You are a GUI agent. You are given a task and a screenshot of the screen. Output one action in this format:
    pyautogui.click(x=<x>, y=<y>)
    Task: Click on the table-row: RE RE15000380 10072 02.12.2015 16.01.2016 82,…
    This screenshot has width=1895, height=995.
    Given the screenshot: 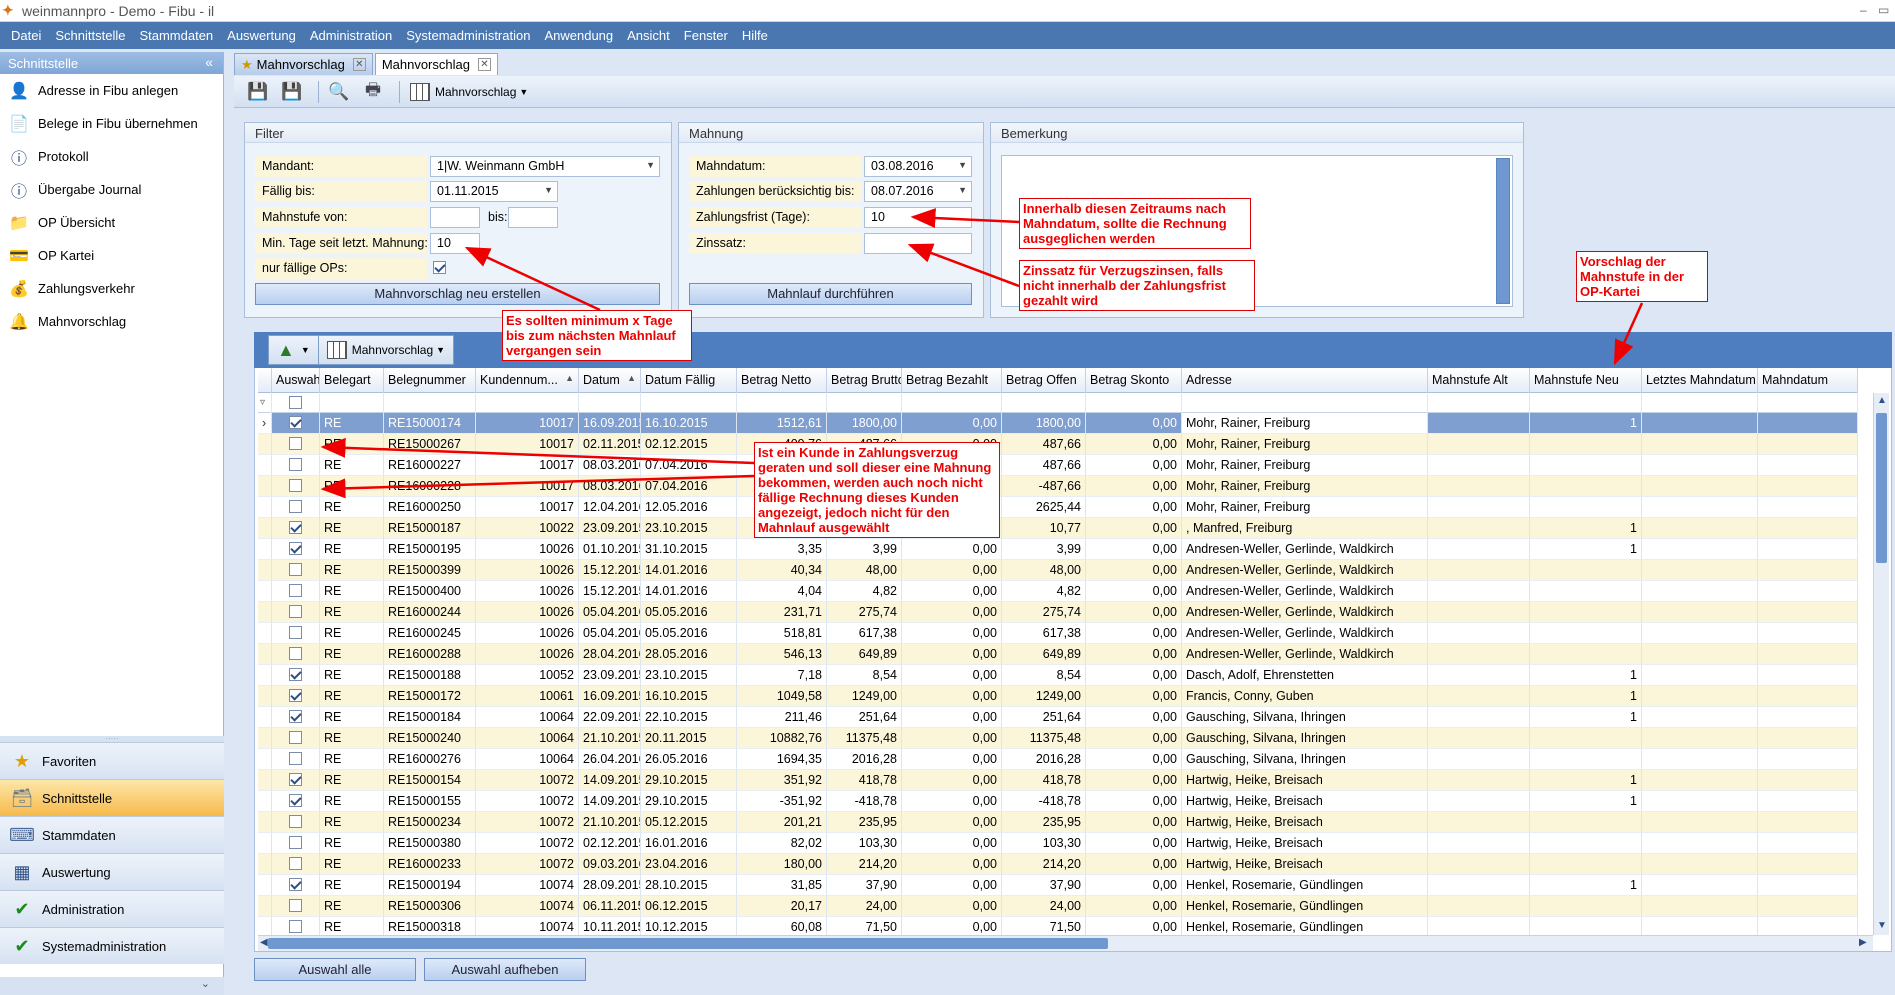 What is the action you would take?
    pyautogui.click(x=1058, y=843)
    